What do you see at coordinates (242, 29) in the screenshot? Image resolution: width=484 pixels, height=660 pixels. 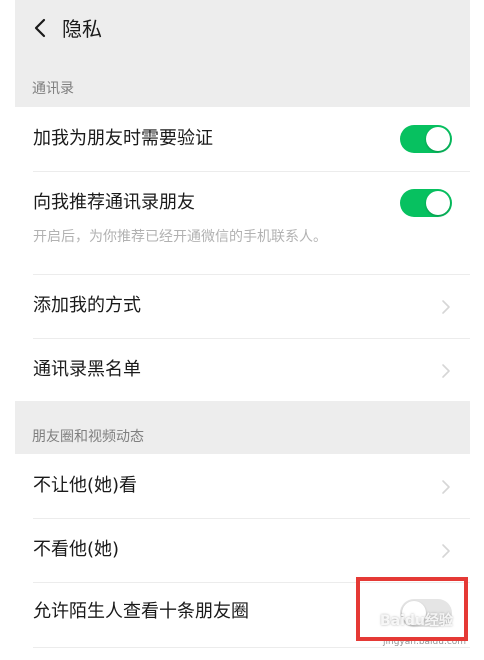 I see `top-bar: 隐私` at bounding box center [242, 29].